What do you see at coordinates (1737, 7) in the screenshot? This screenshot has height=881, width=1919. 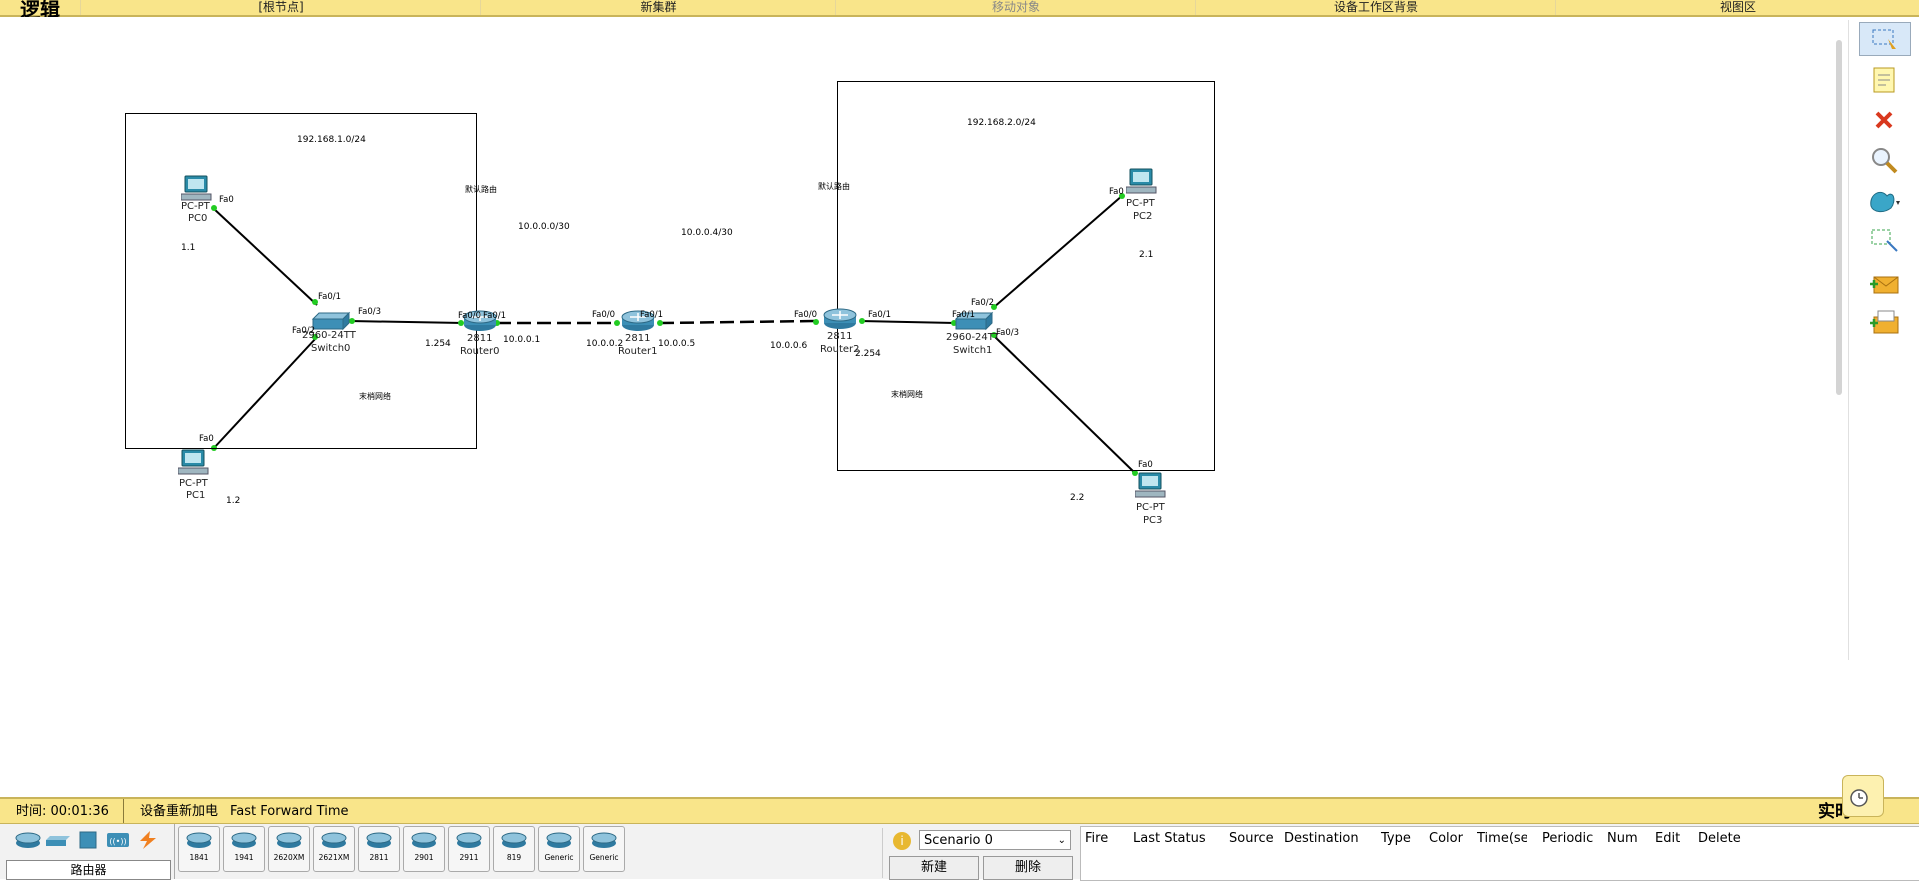 I see `viewport-button: 视图区` at bounding box center [1737, 7].